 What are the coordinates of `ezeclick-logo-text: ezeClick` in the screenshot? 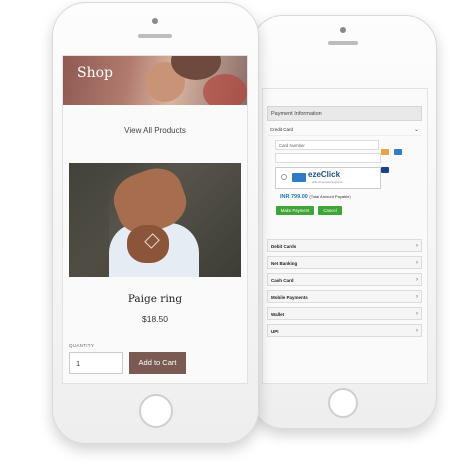 It's located at (324, 174).